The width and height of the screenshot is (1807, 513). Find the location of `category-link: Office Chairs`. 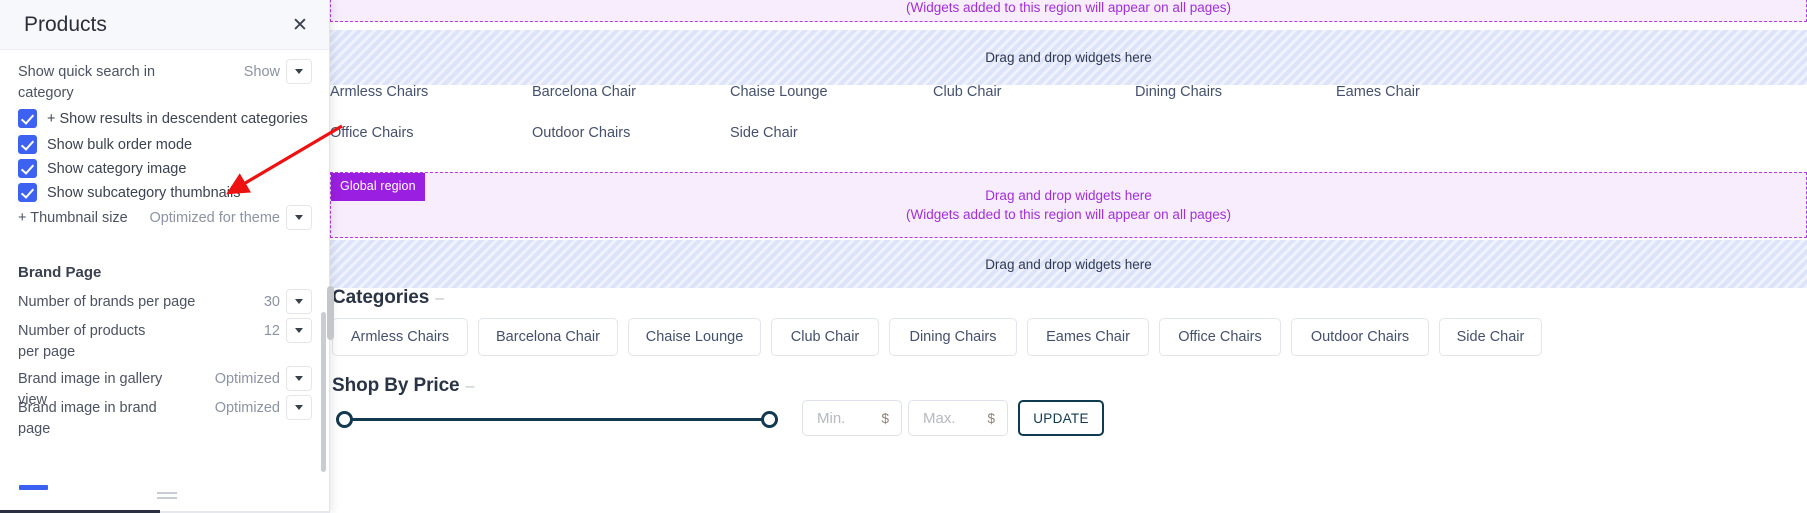

category-link: Office Chairs is located at coordinates (372, 133).